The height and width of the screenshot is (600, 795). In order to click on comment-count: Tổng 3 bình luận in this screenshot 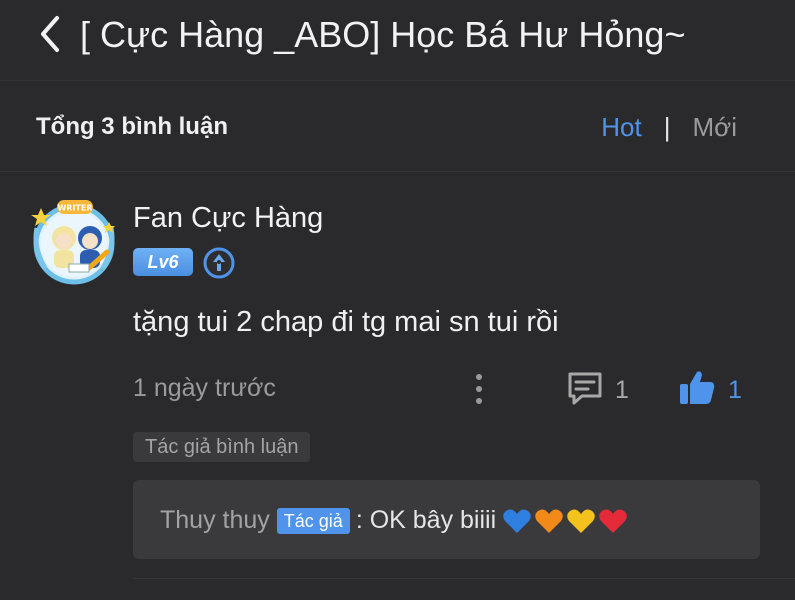, I will do `click(132, 126)`.